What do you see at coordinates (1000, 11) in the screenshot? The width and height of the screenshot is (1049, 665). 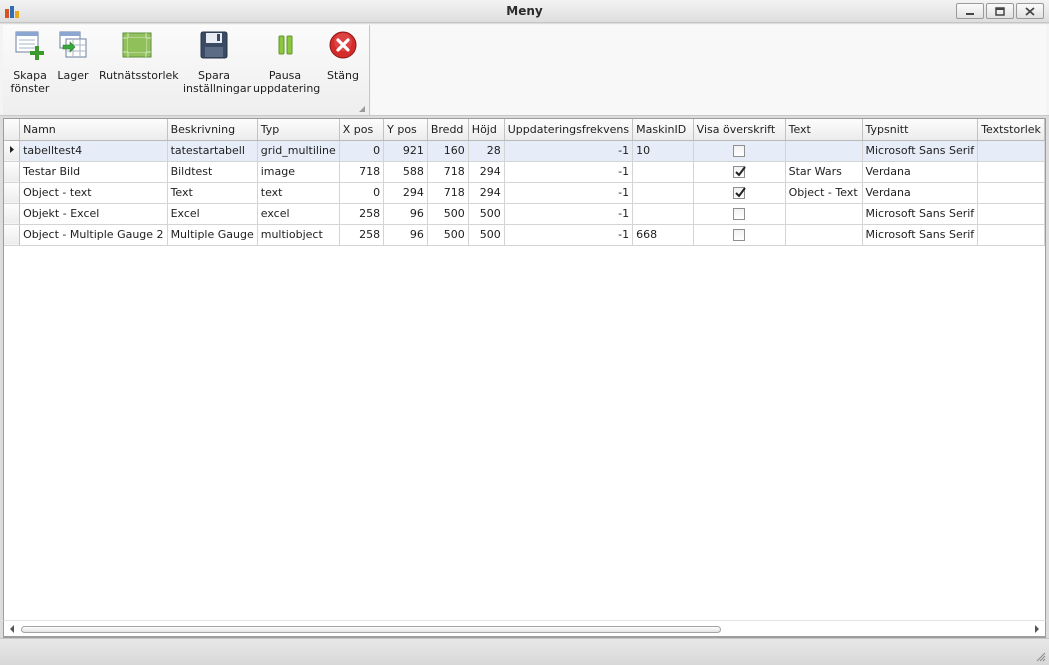 I see `maximize-button` at bounding box center [1000, 11].